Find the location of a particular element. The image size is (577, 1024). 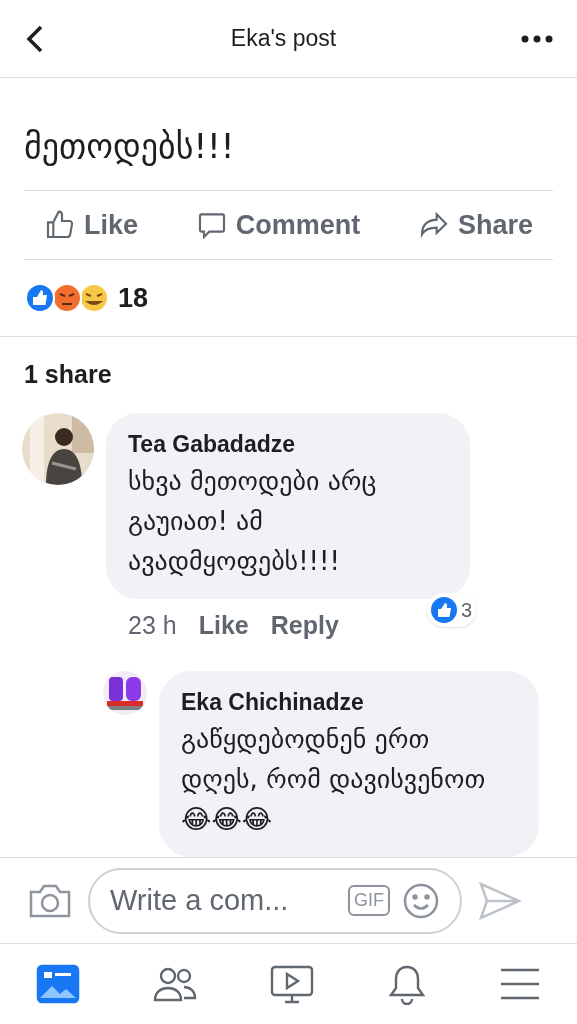

comment-input: Write a com... GIF is located at coordinates (275, 900).